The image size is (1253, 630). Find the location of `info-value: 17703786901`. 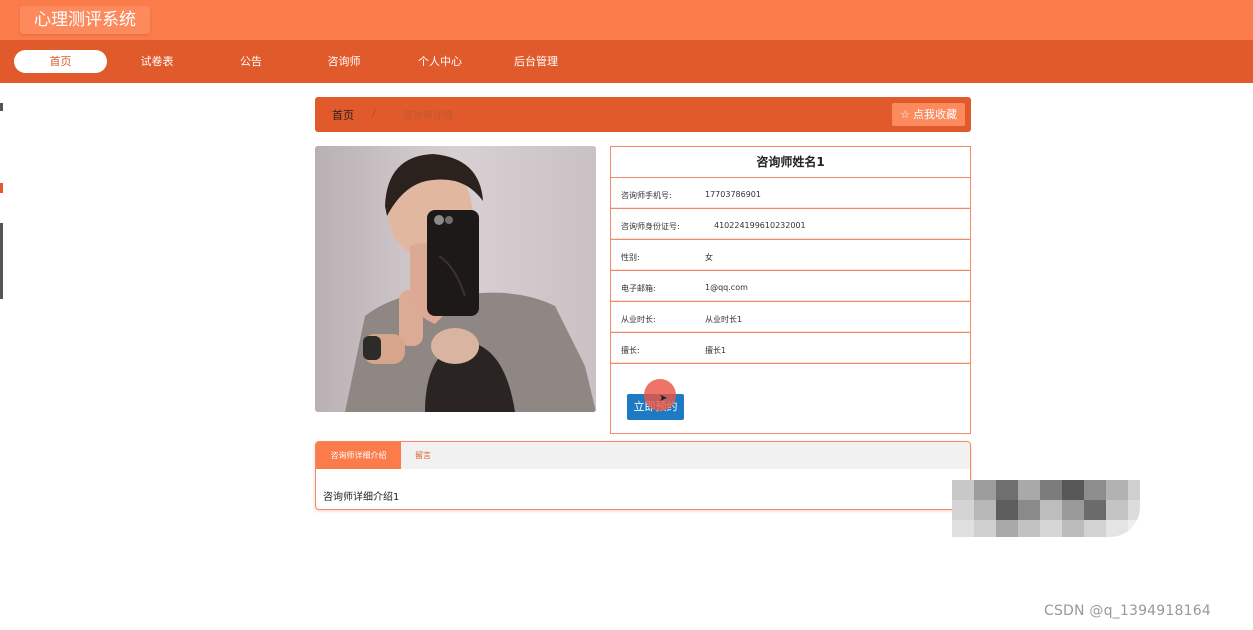

info-value: 17703786901 is located at coordinates (733, 194).